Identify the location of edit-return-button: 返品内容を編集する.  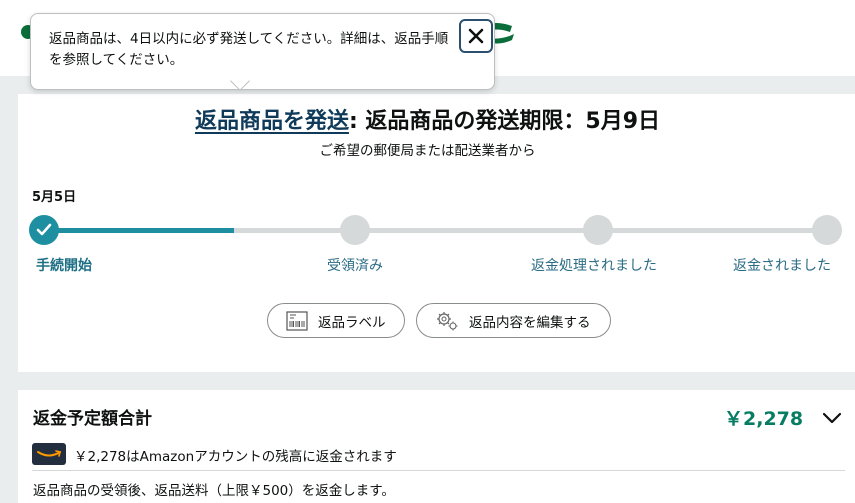
(513, 320).